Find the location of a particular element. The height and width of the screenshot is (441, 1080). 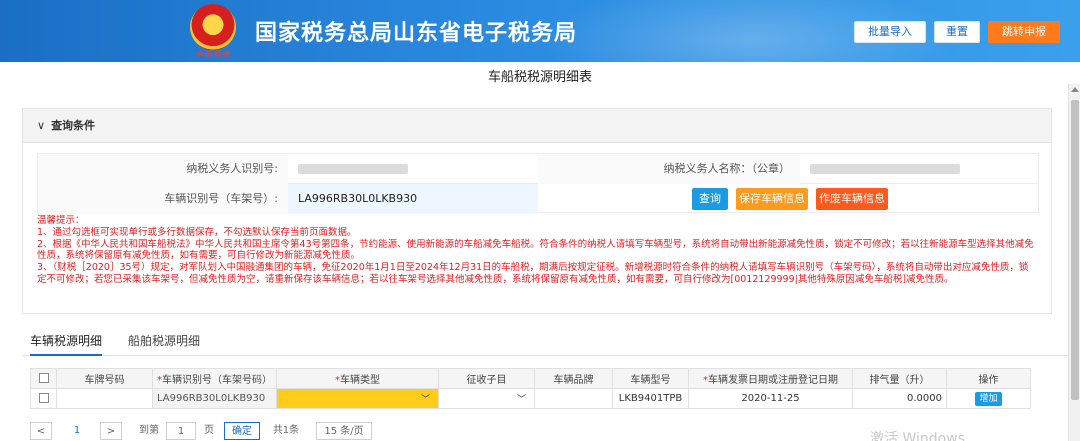

vin-cell: LA996RB30L0LKB930 is located at coordinates (214, 398).